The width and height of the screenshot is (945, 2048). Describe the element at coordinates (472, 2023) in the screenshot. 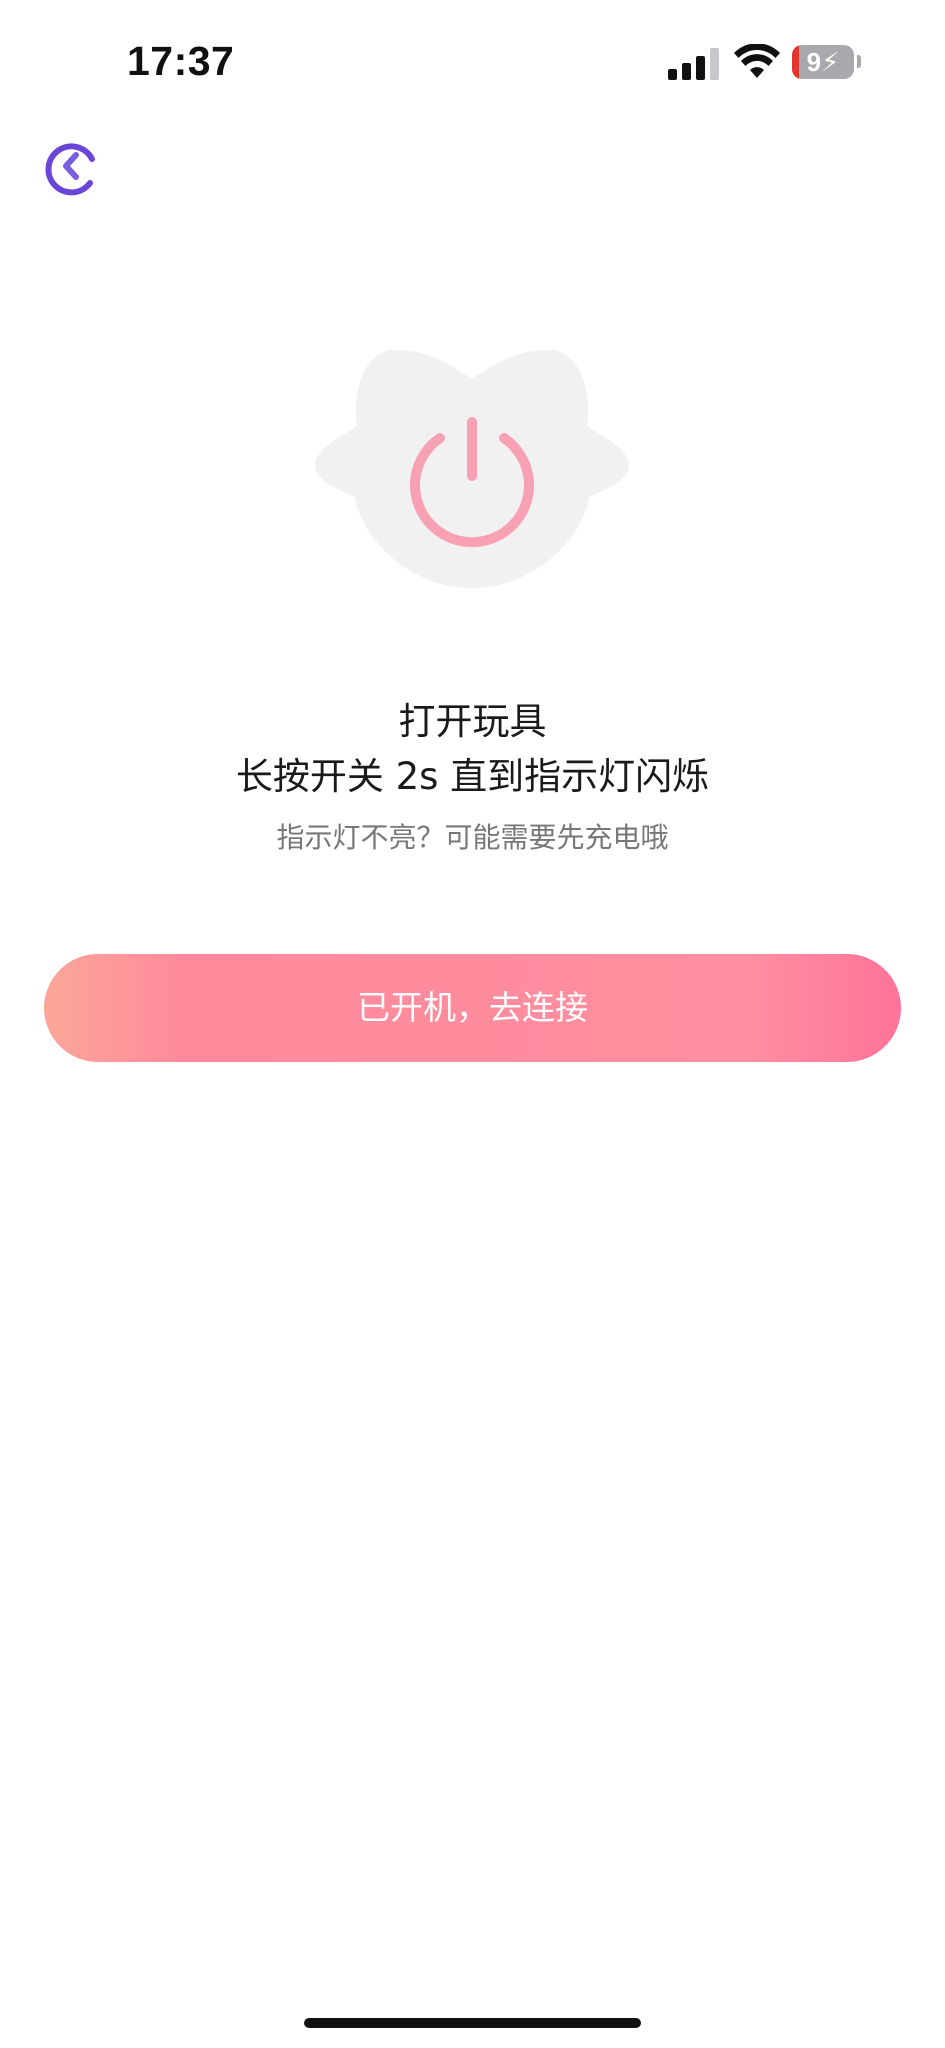

I see `home-indicator` at that location.